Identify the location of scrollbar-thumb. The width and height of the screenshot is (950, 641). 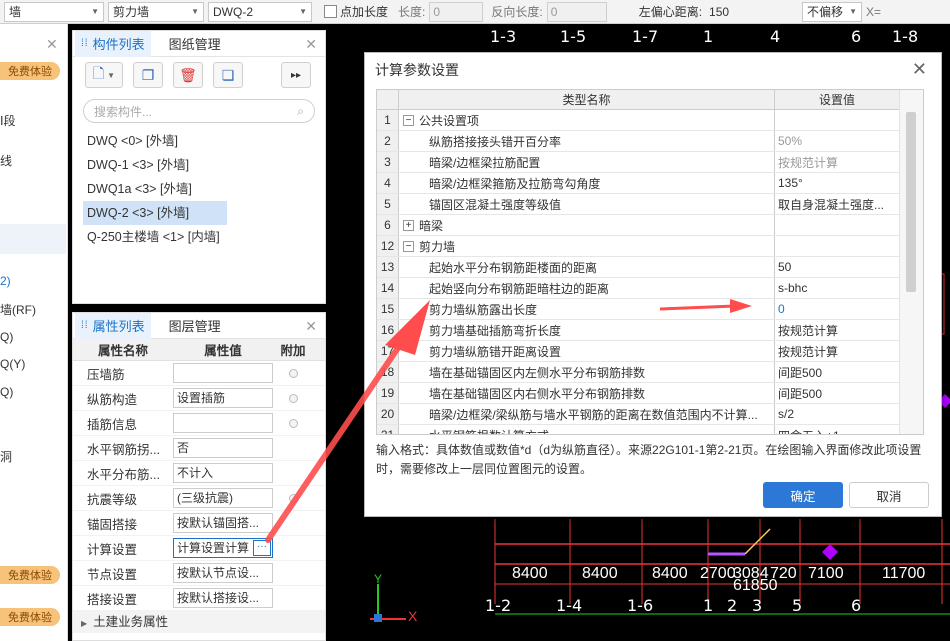
(911, 202).